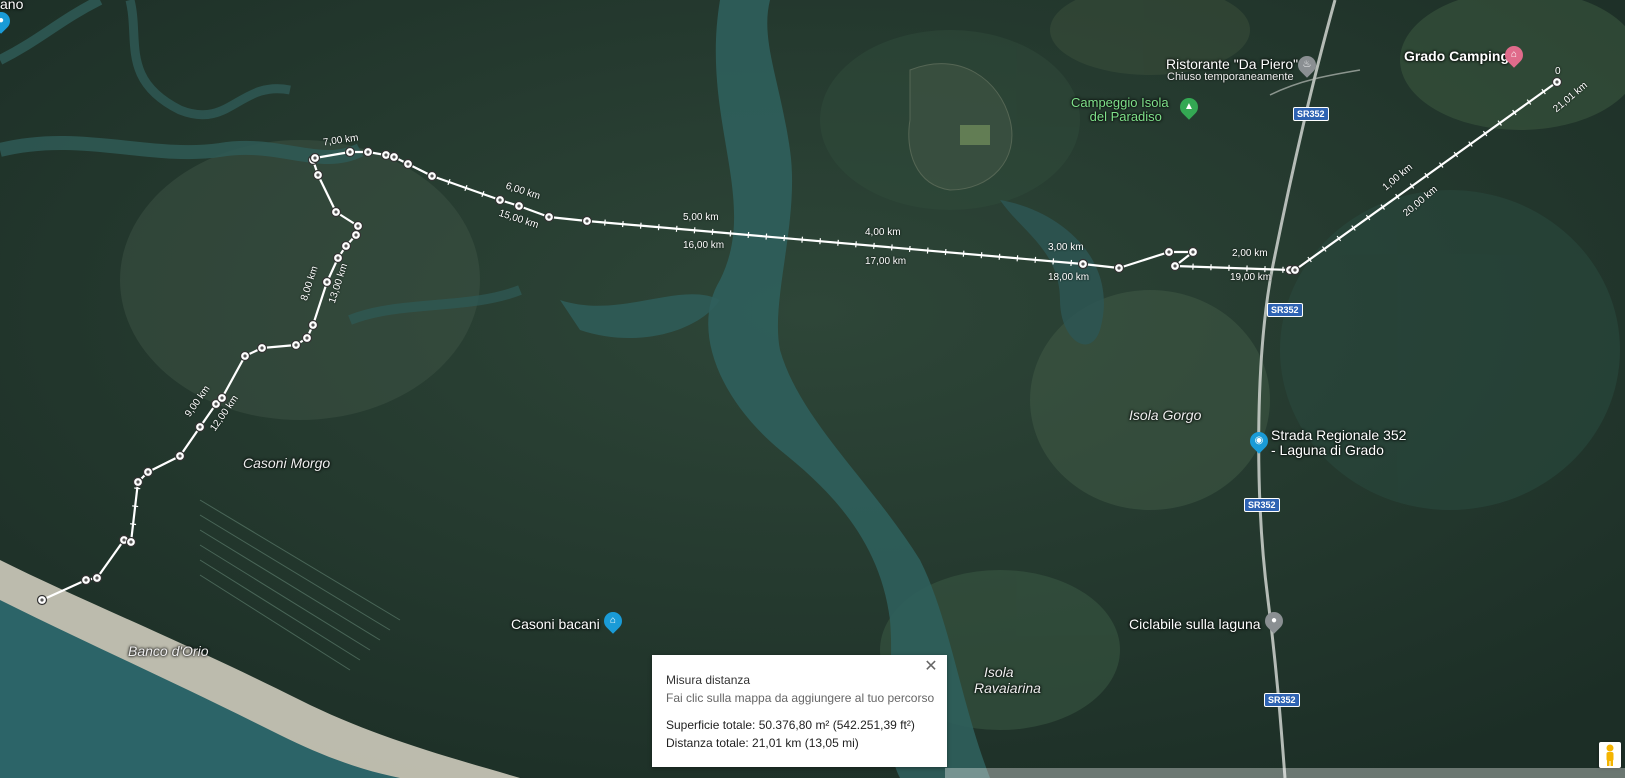  I want to click on route-label-16km: 16,00 km, so click(704, 245).